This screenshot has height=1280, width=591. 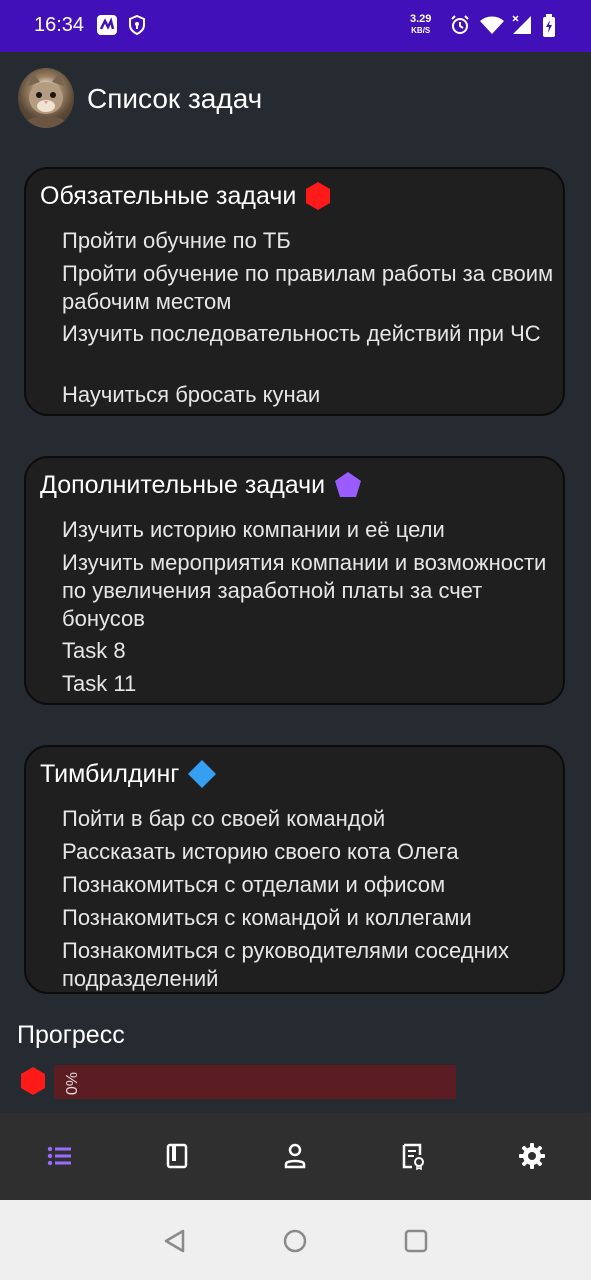 I want to click on gear-icon, so click(x=532, y=1156).